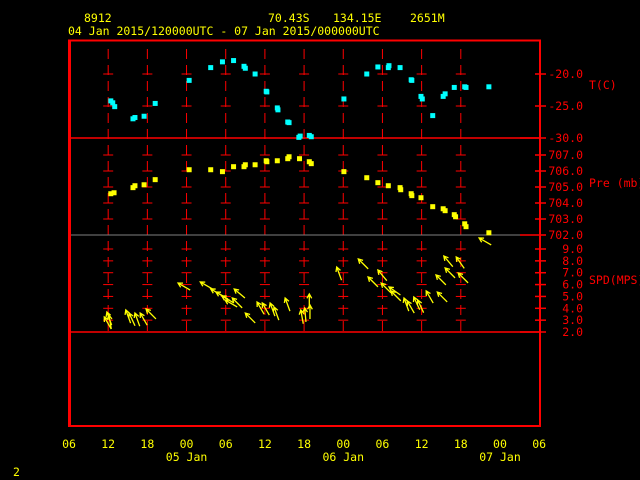 The height and width of the screenshot is (480, 640). I want to click on y-tick-label: 706.0, so click(565, 171).